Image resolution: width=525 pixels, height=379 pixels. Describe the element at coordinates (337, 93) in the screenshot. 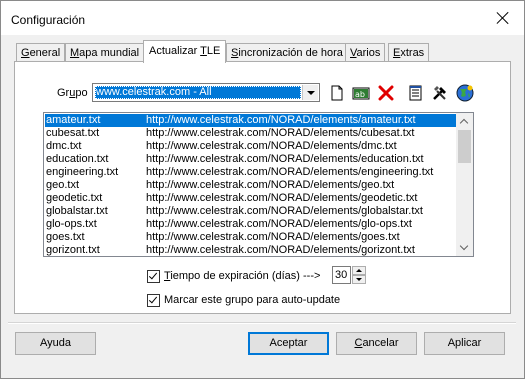

I see `new-file-icon` at that location.